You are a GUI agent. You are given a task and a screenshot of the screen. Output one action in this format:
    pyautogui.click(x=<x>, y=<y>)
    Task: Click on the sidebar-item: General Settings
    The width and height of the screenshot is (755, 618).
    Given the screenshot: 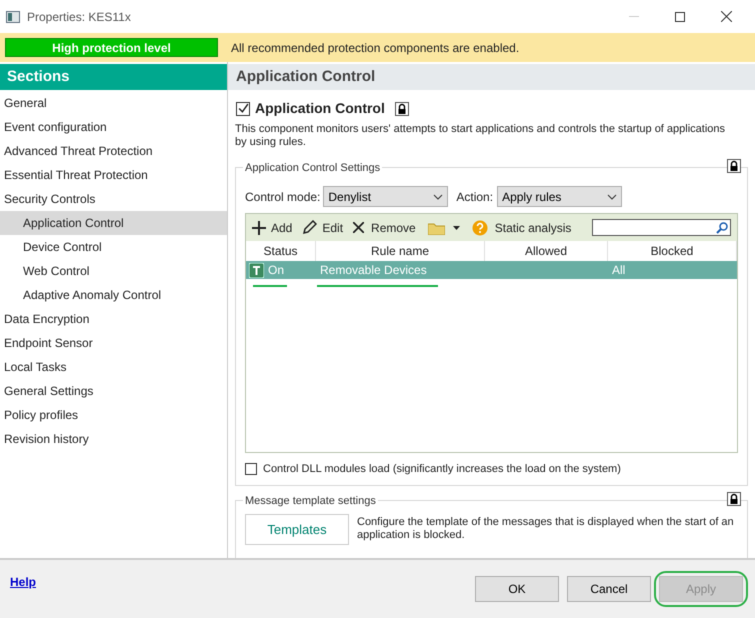 What is the action you would take?
    pyautogui.click(x=113, y=391)
    